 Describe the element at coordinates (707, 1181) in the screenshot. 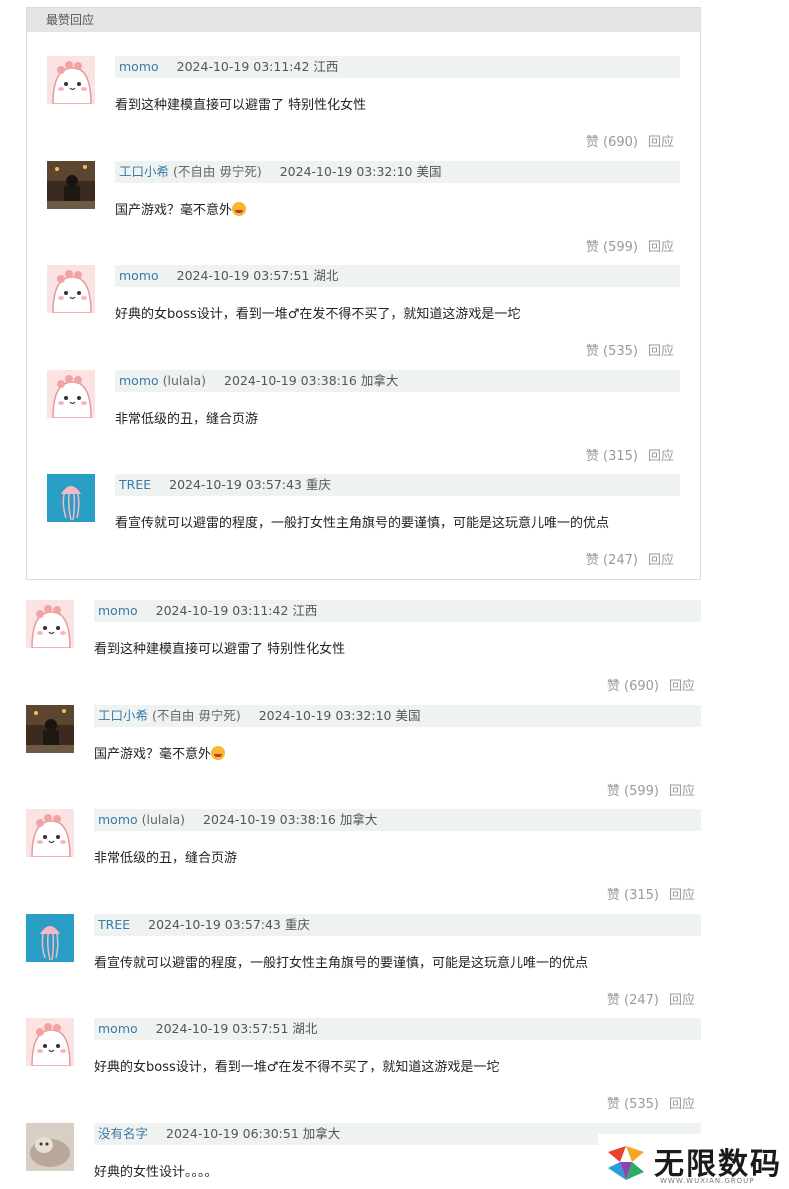

I see `watermark-subtitle: WWW.WUXIAN.GROUP` at that location.